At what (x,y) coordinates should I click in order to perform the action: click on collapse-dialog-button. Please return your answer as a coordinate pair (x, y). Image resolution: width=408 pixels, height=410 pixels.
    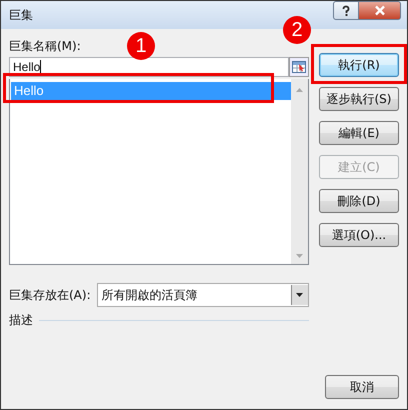
    Looking at the image, I should click on (299, 67).